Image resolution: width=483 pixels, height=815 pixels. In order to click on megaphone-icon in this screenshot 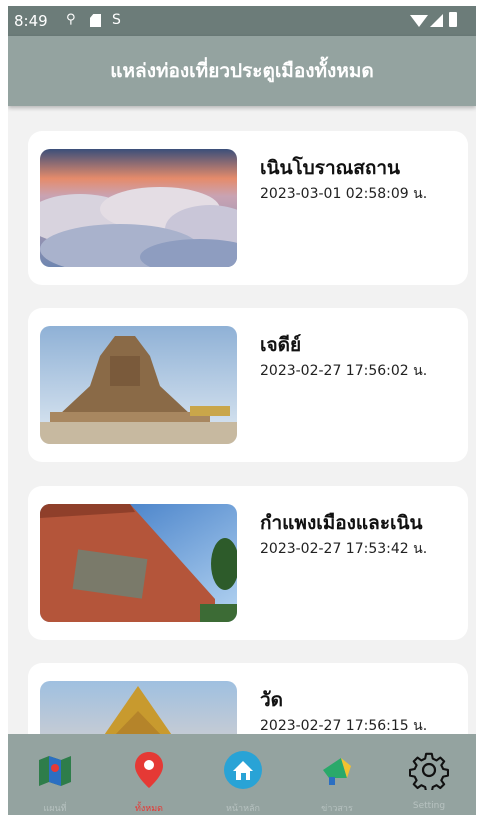, I will do `click(337, 770)`.